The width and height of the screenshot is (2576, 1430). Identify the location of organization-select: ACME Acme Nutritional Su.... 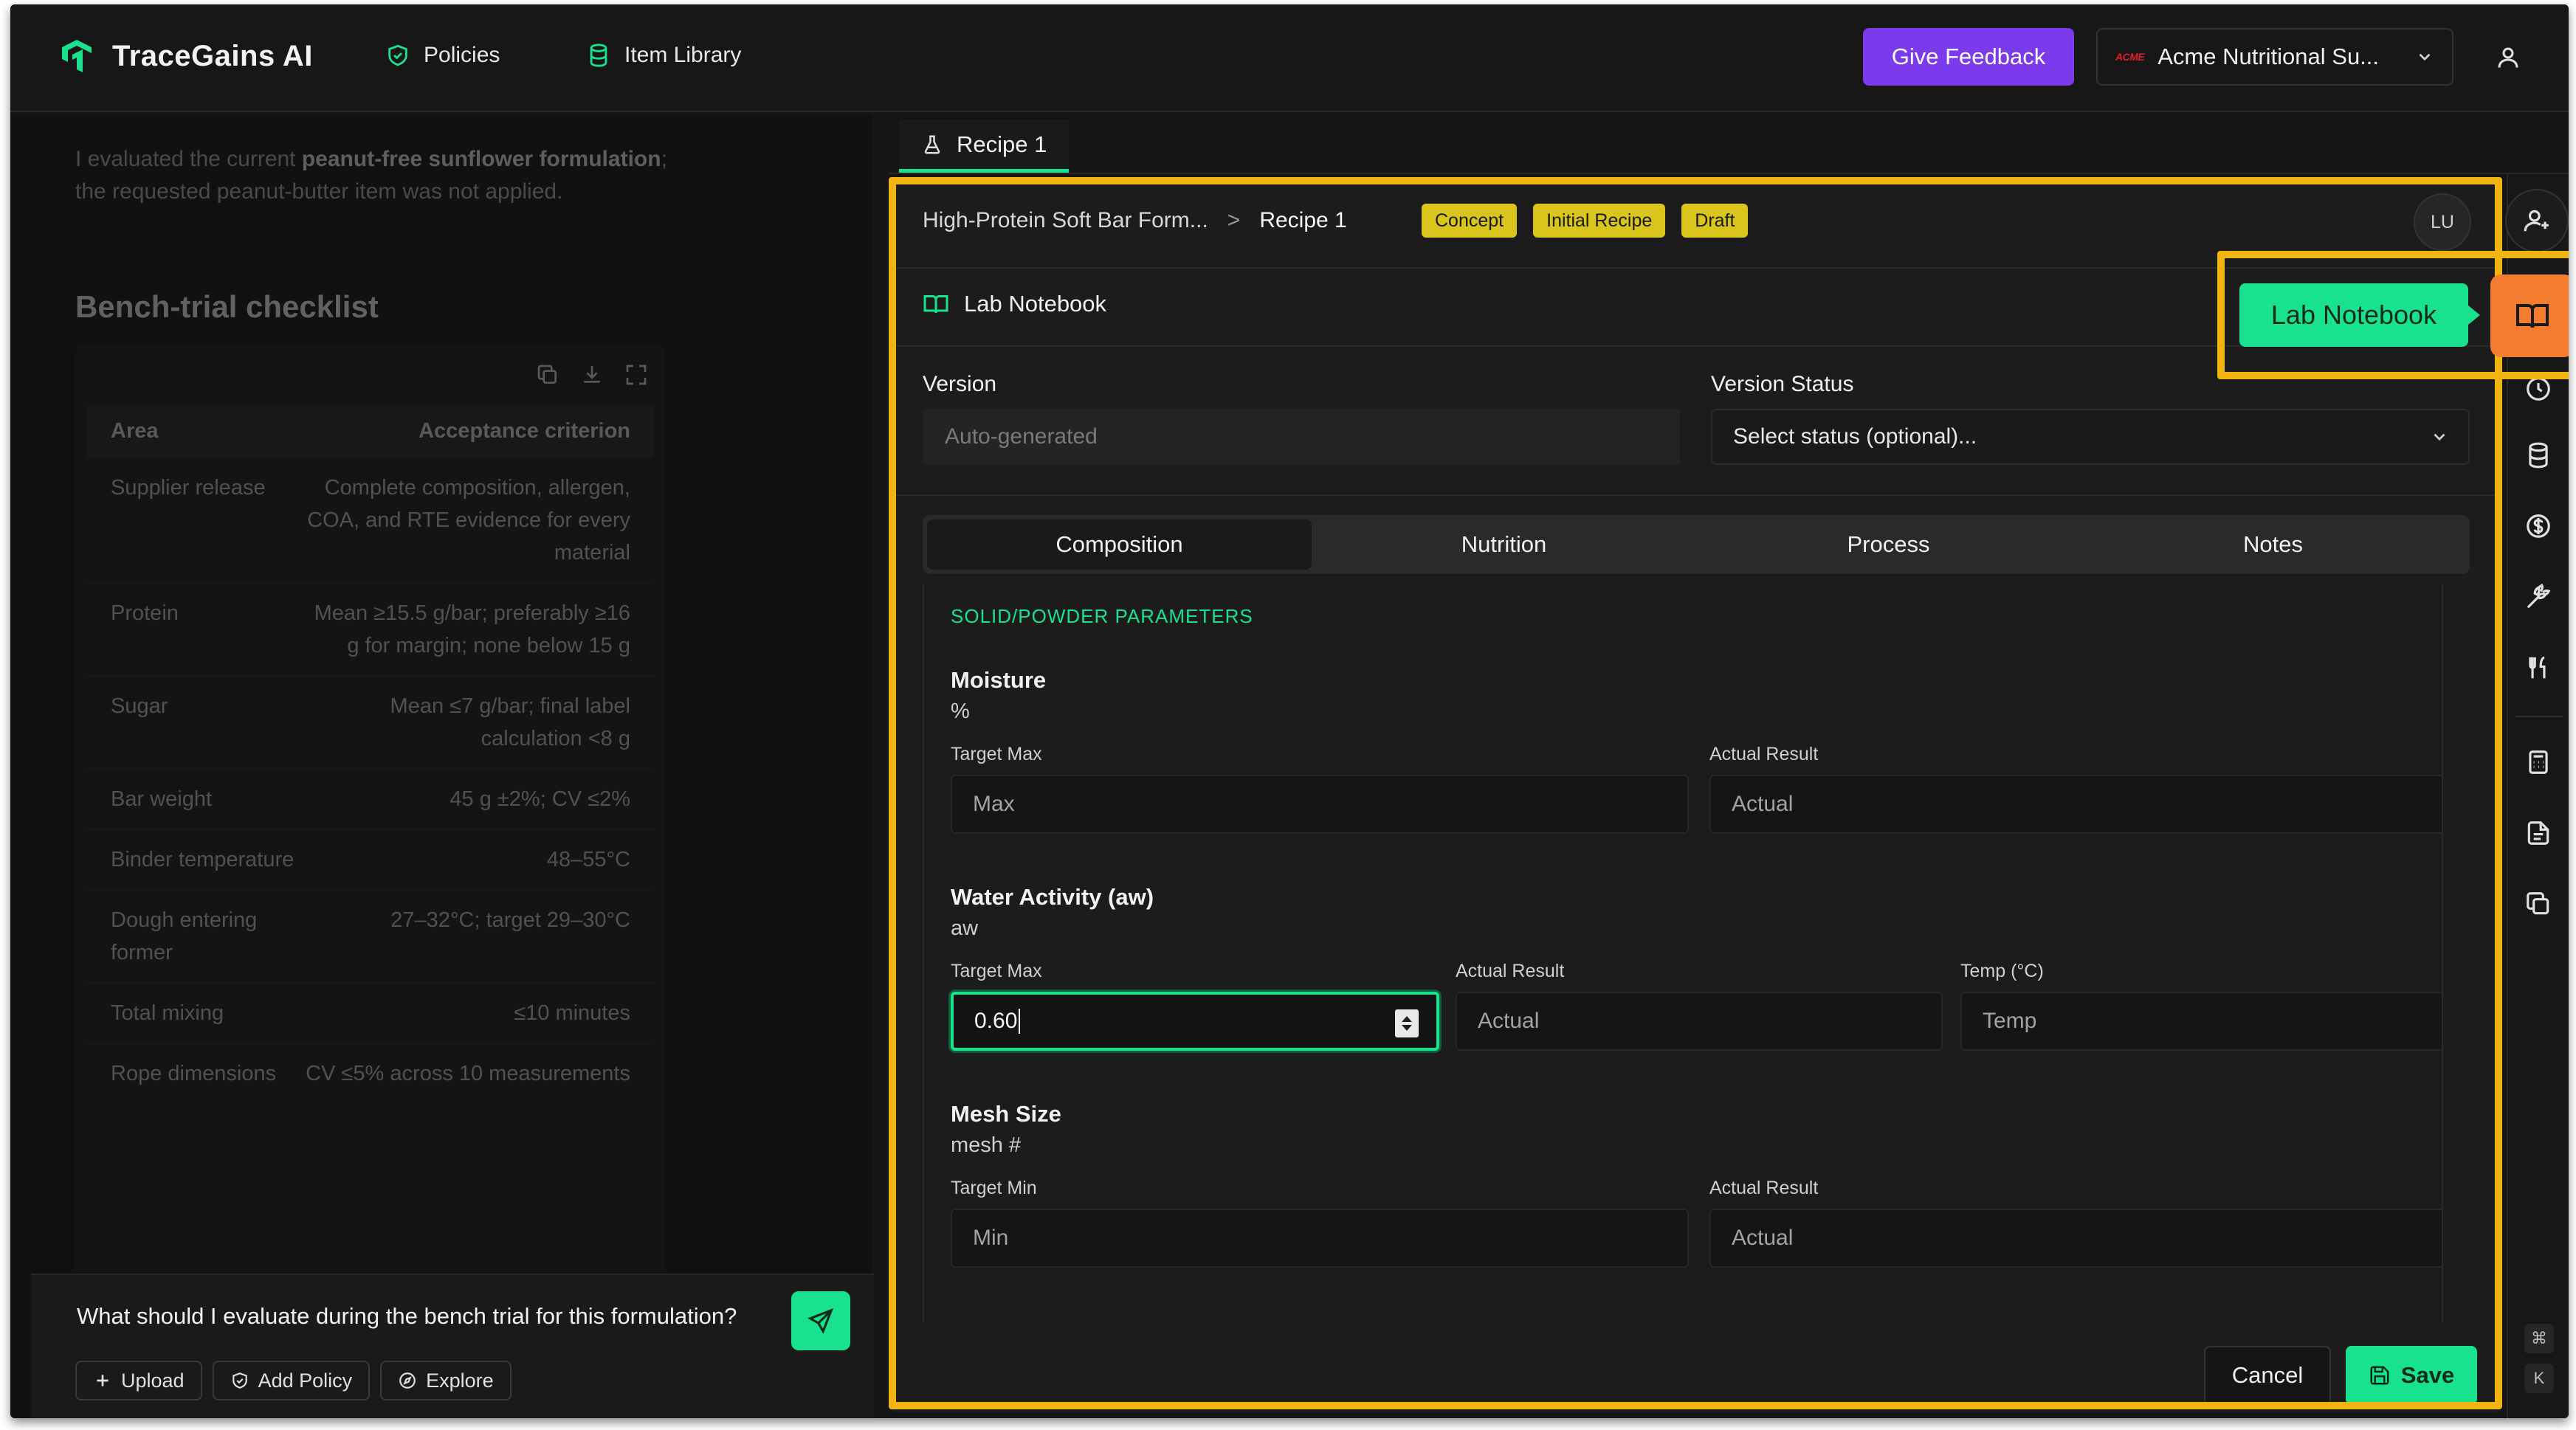
(2275, 57).